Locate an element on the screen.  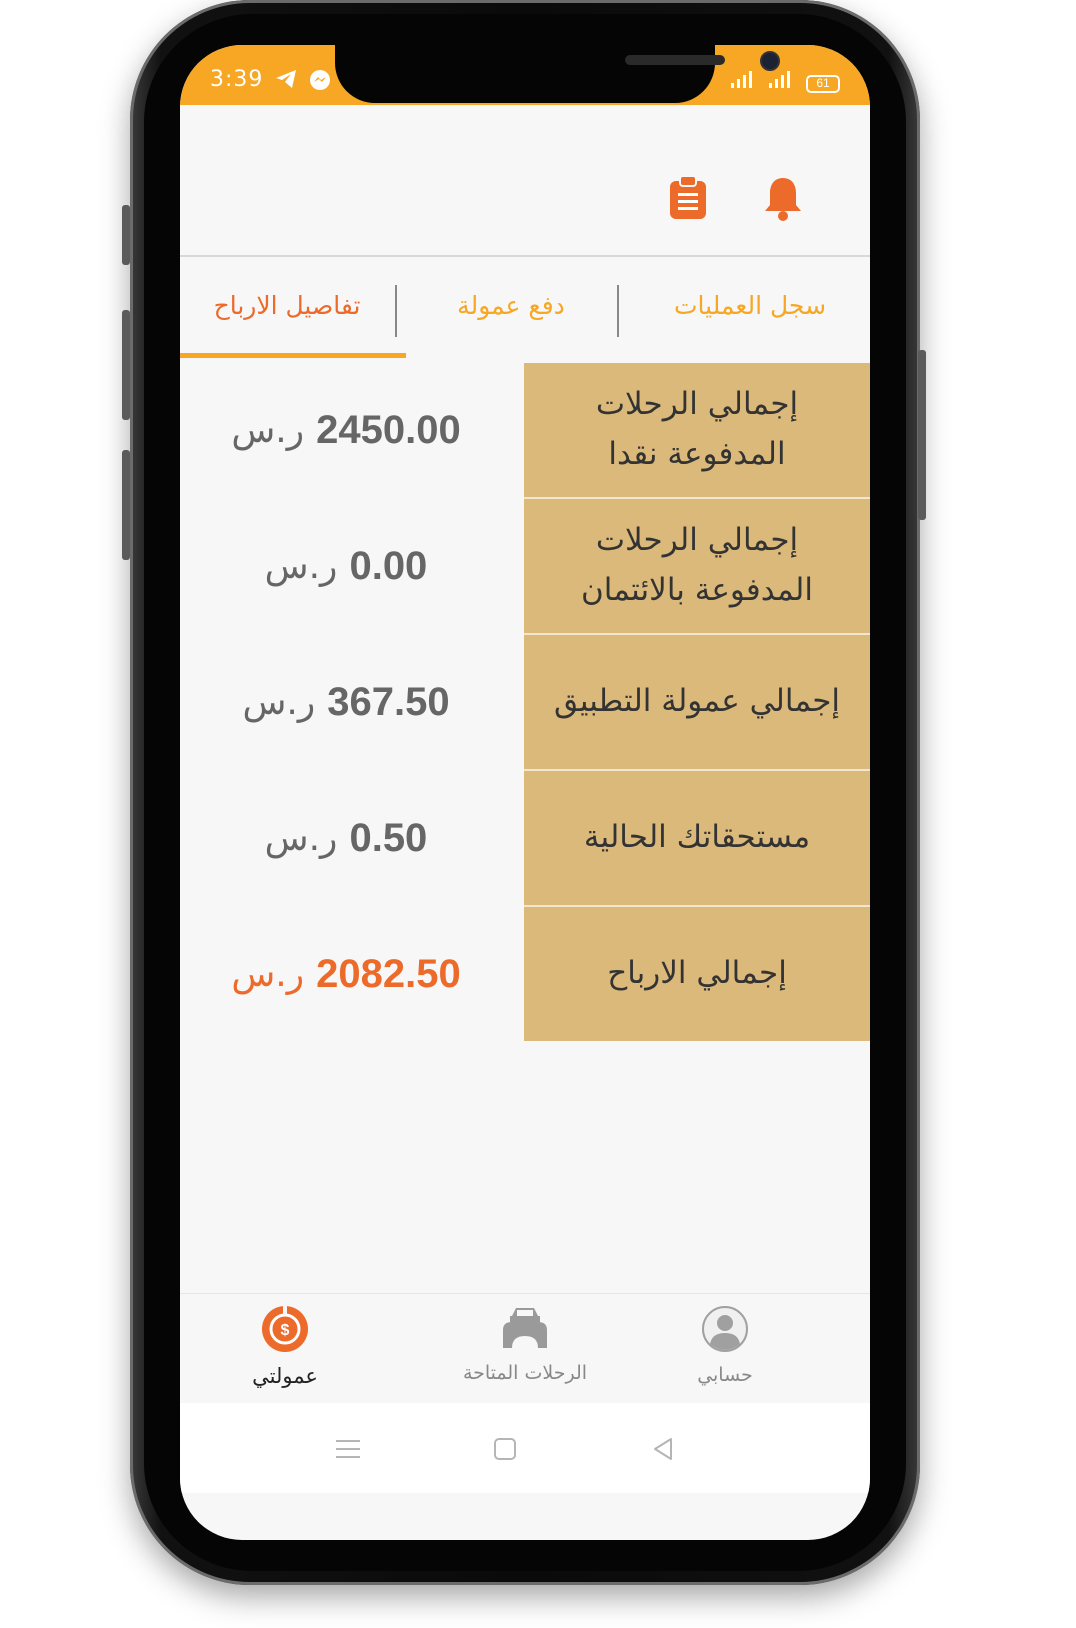
row-label-text: إجمالي عمولة التطبيق is located at coordinates (697, 701).